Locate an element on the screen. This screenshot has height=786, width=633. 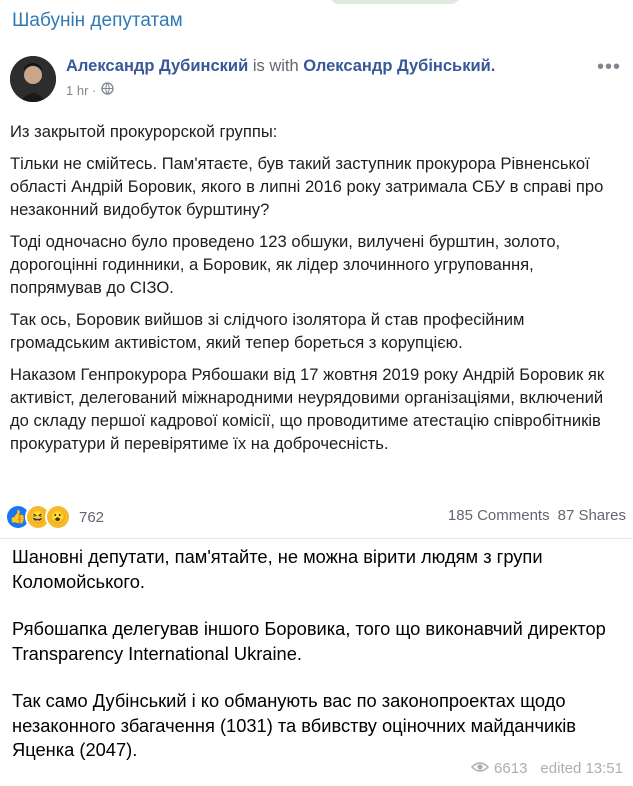
reactions-count: 762 is located at coordinates (92, 517).